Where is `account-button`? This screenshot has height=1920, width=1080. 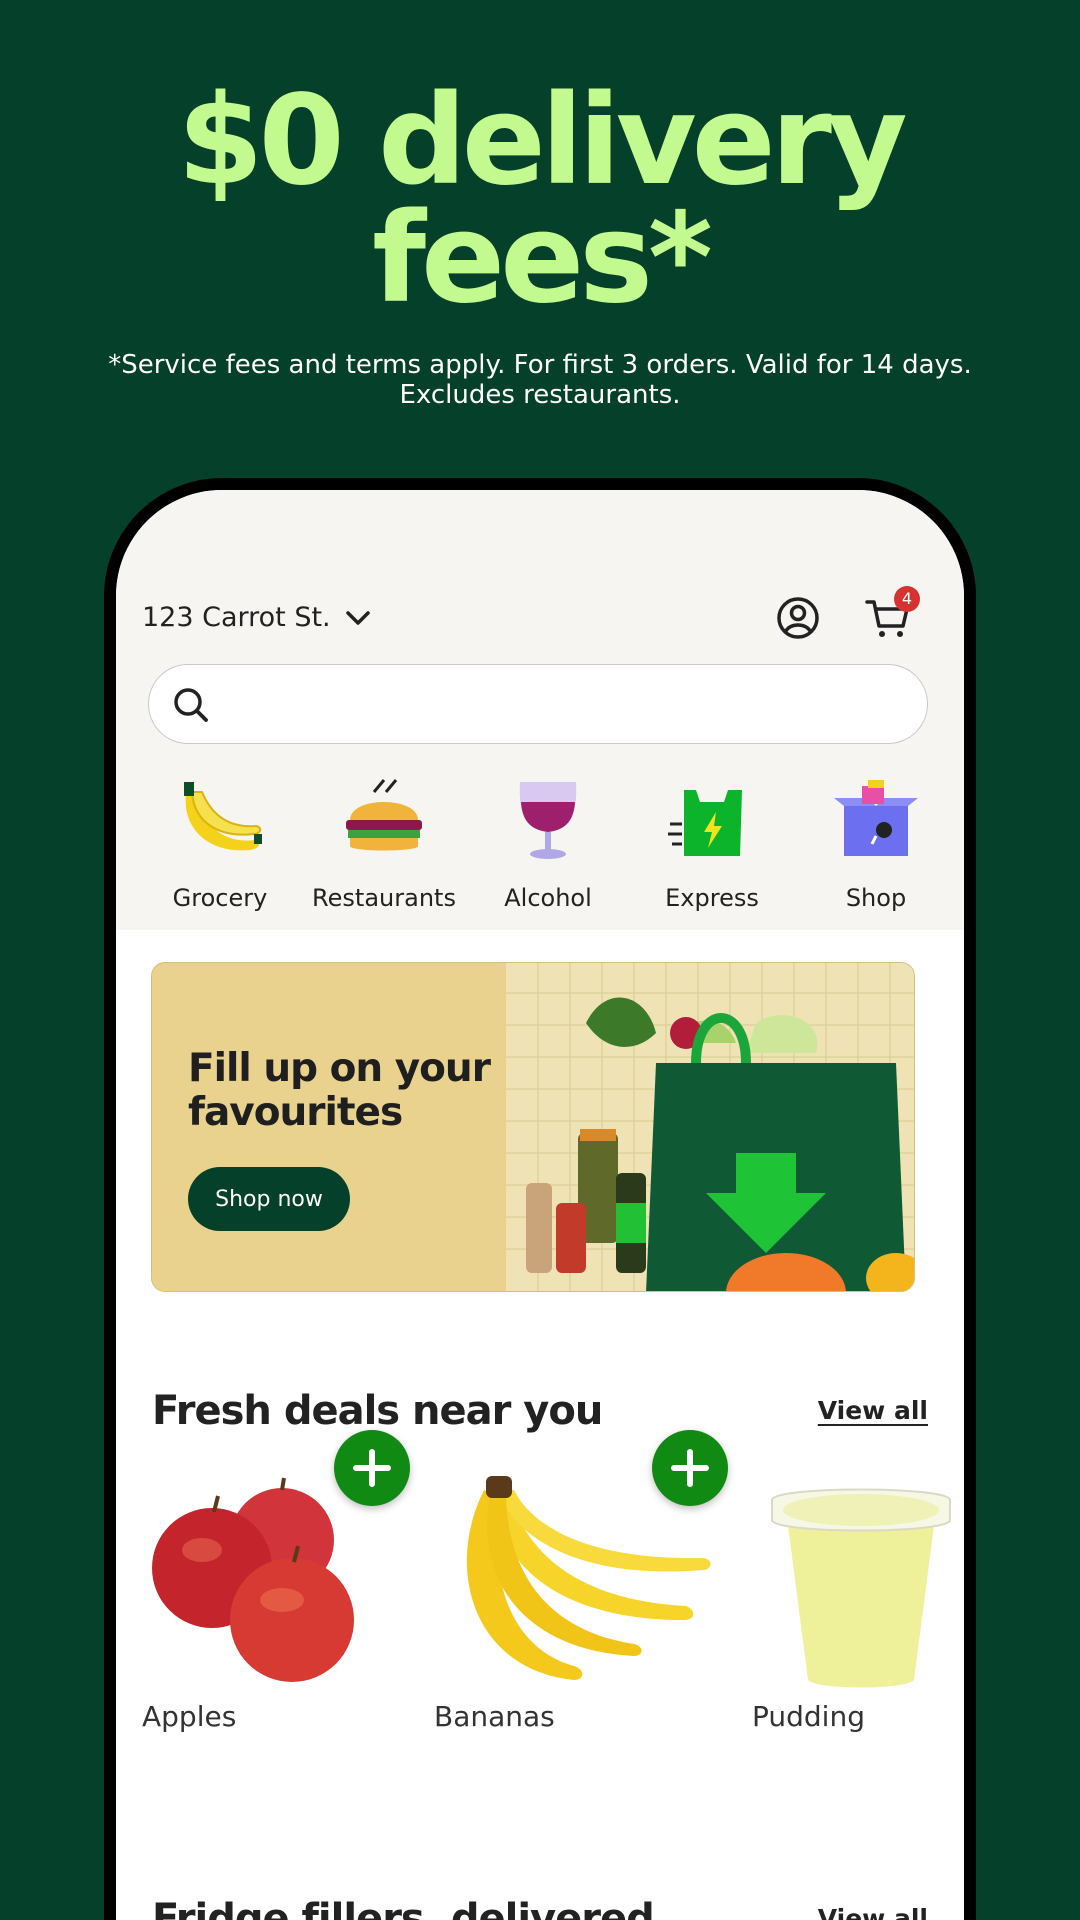 account-button is located at coordinates (798, 618).